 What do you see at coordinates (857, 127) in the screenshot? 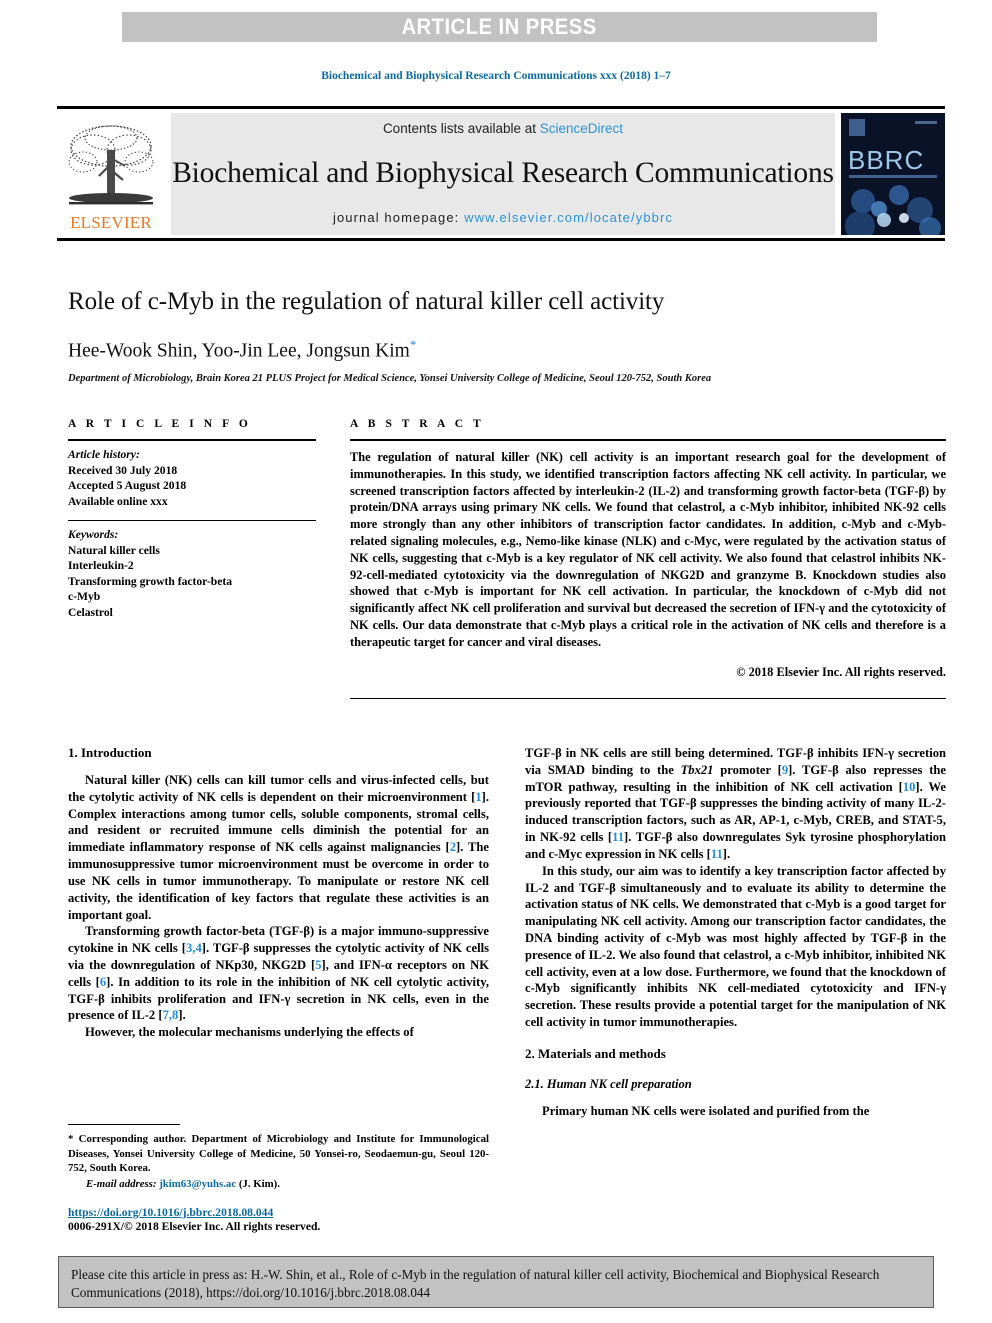
I see `elsevier-tree-mark-icon` at bounding box center [857, 127].